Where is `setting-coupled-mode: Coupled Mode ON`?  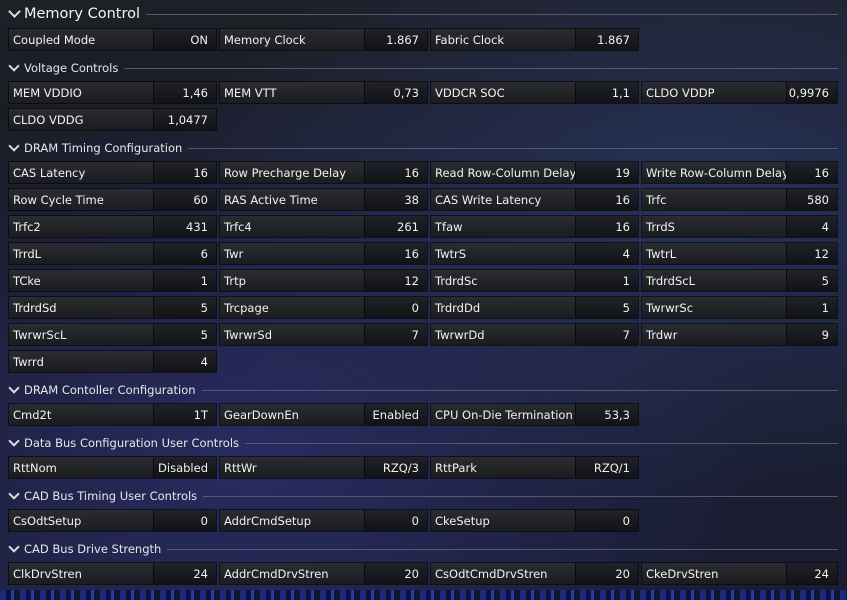
setting-coupled-mode: Coupled Mode ON is located at coordinates (112, 39).